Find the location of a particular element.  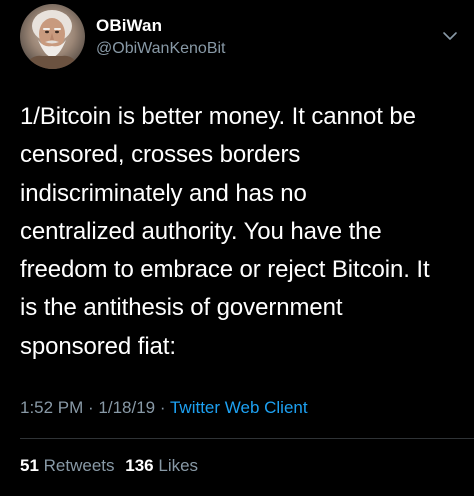

likes-label: Likes is located at coordinates (178, 465).